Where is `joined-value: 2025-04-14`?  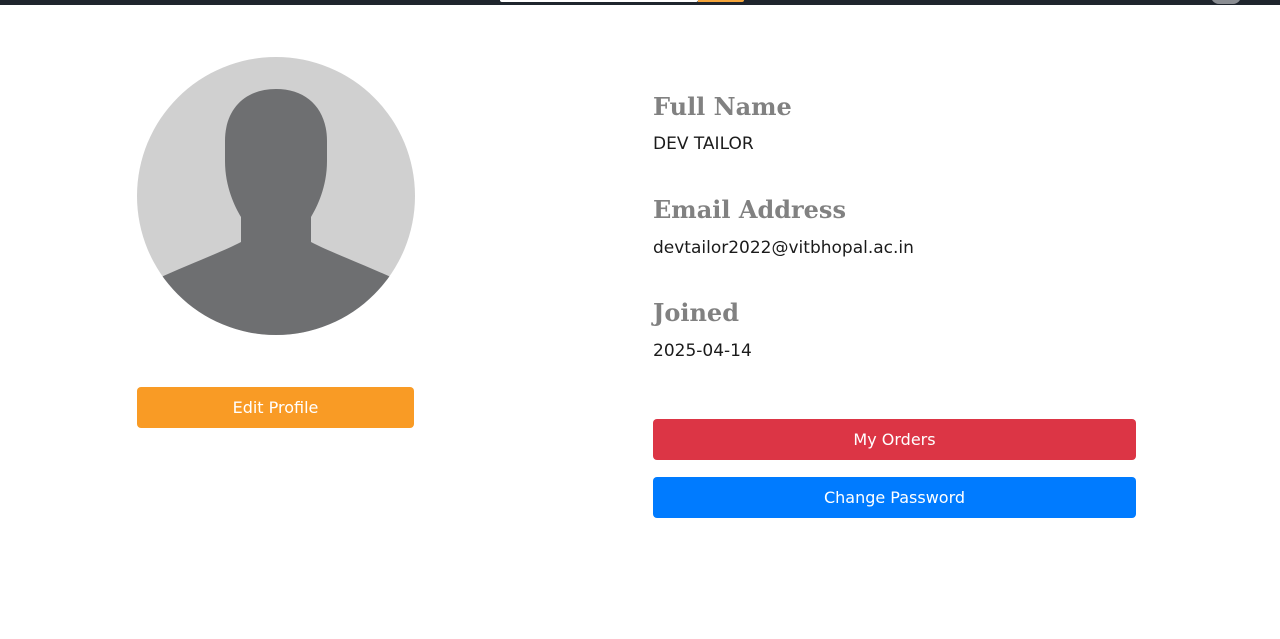
joined-value: 2025-04-14 is located at coordinates (702, 351).